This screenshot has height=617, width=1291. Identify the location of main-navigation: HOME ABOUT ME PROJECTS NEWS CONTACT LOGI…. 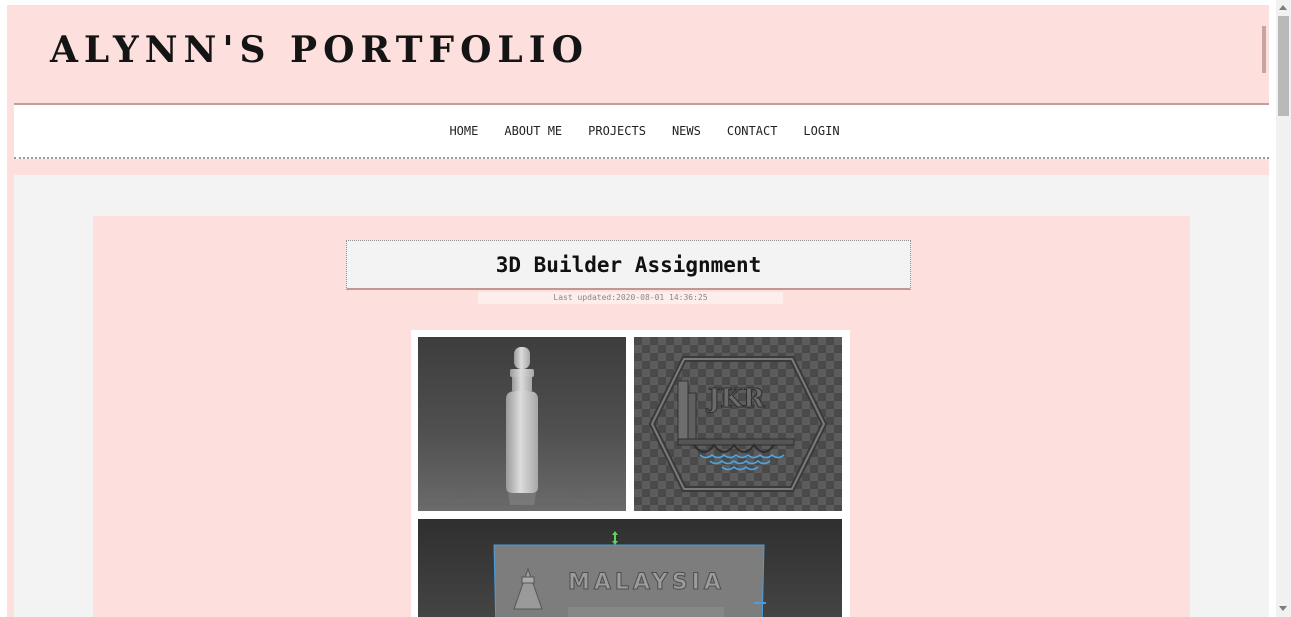
(641, 131).